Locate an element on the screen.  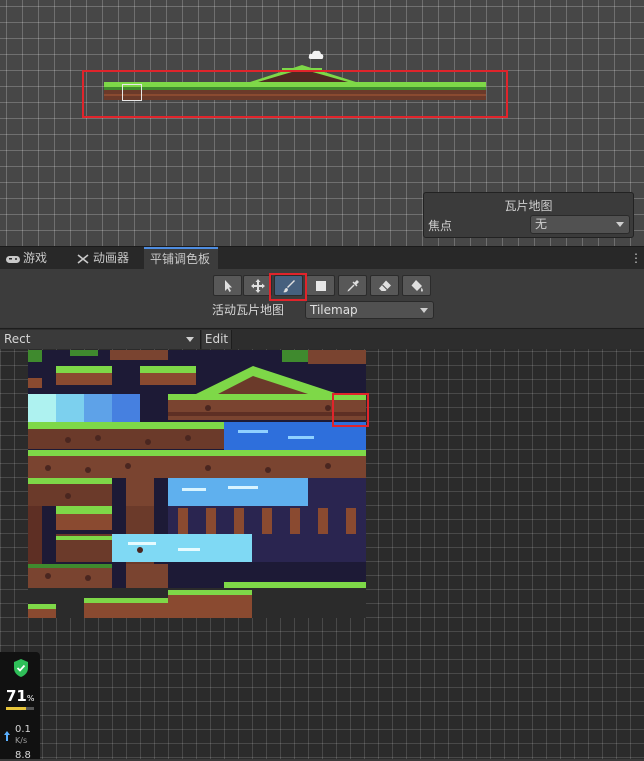
palette-toolbar: 活动瓦片地图 Tilemap is located at coordinates (322, 298).